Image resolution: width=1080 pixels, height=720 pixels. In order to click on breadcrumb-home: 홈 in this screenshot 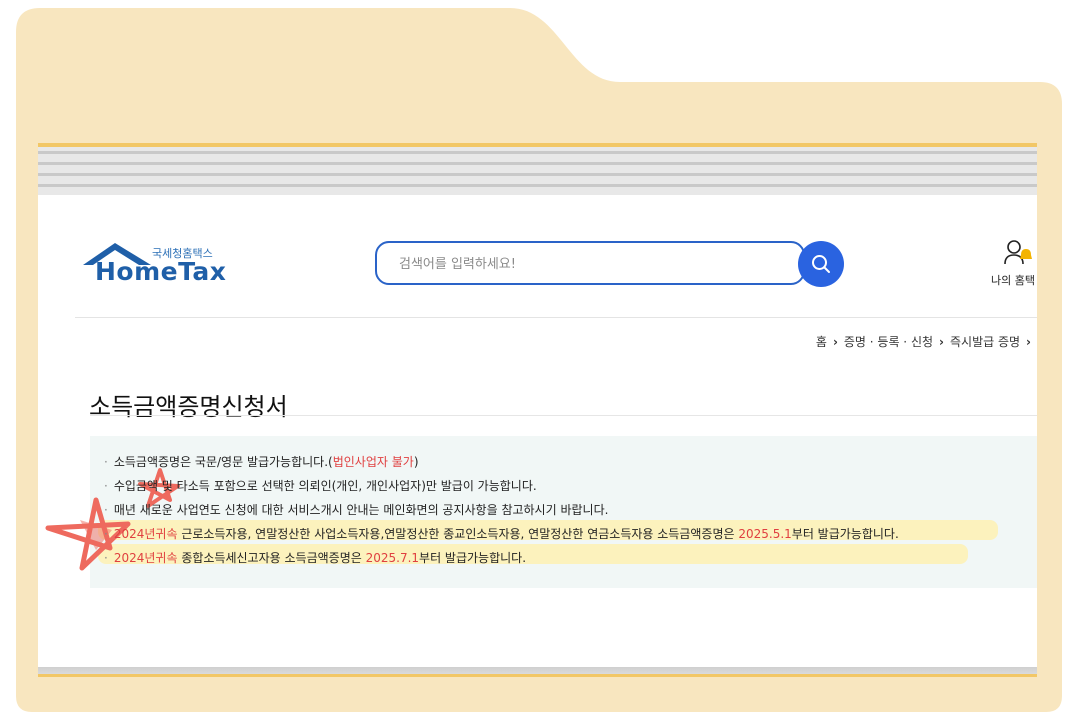, I will do `click(821, 342)`.